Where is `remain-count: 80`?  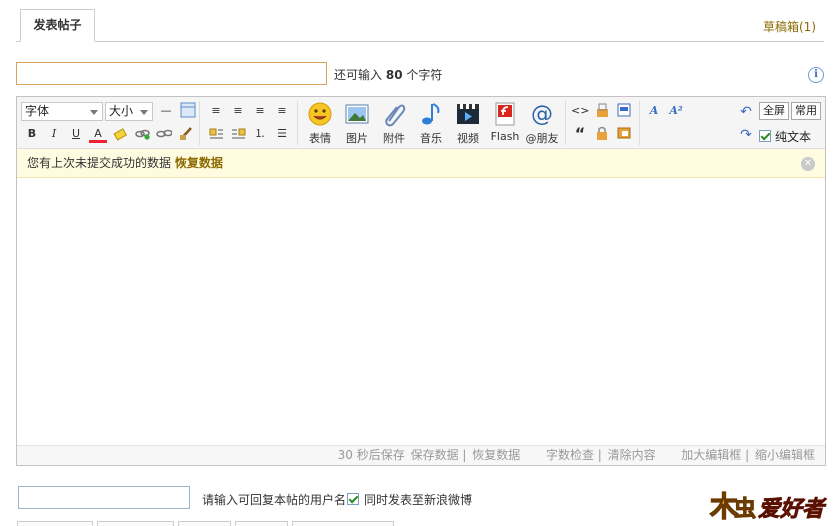 remain-count: 80 is located at coordinates (394, 75).